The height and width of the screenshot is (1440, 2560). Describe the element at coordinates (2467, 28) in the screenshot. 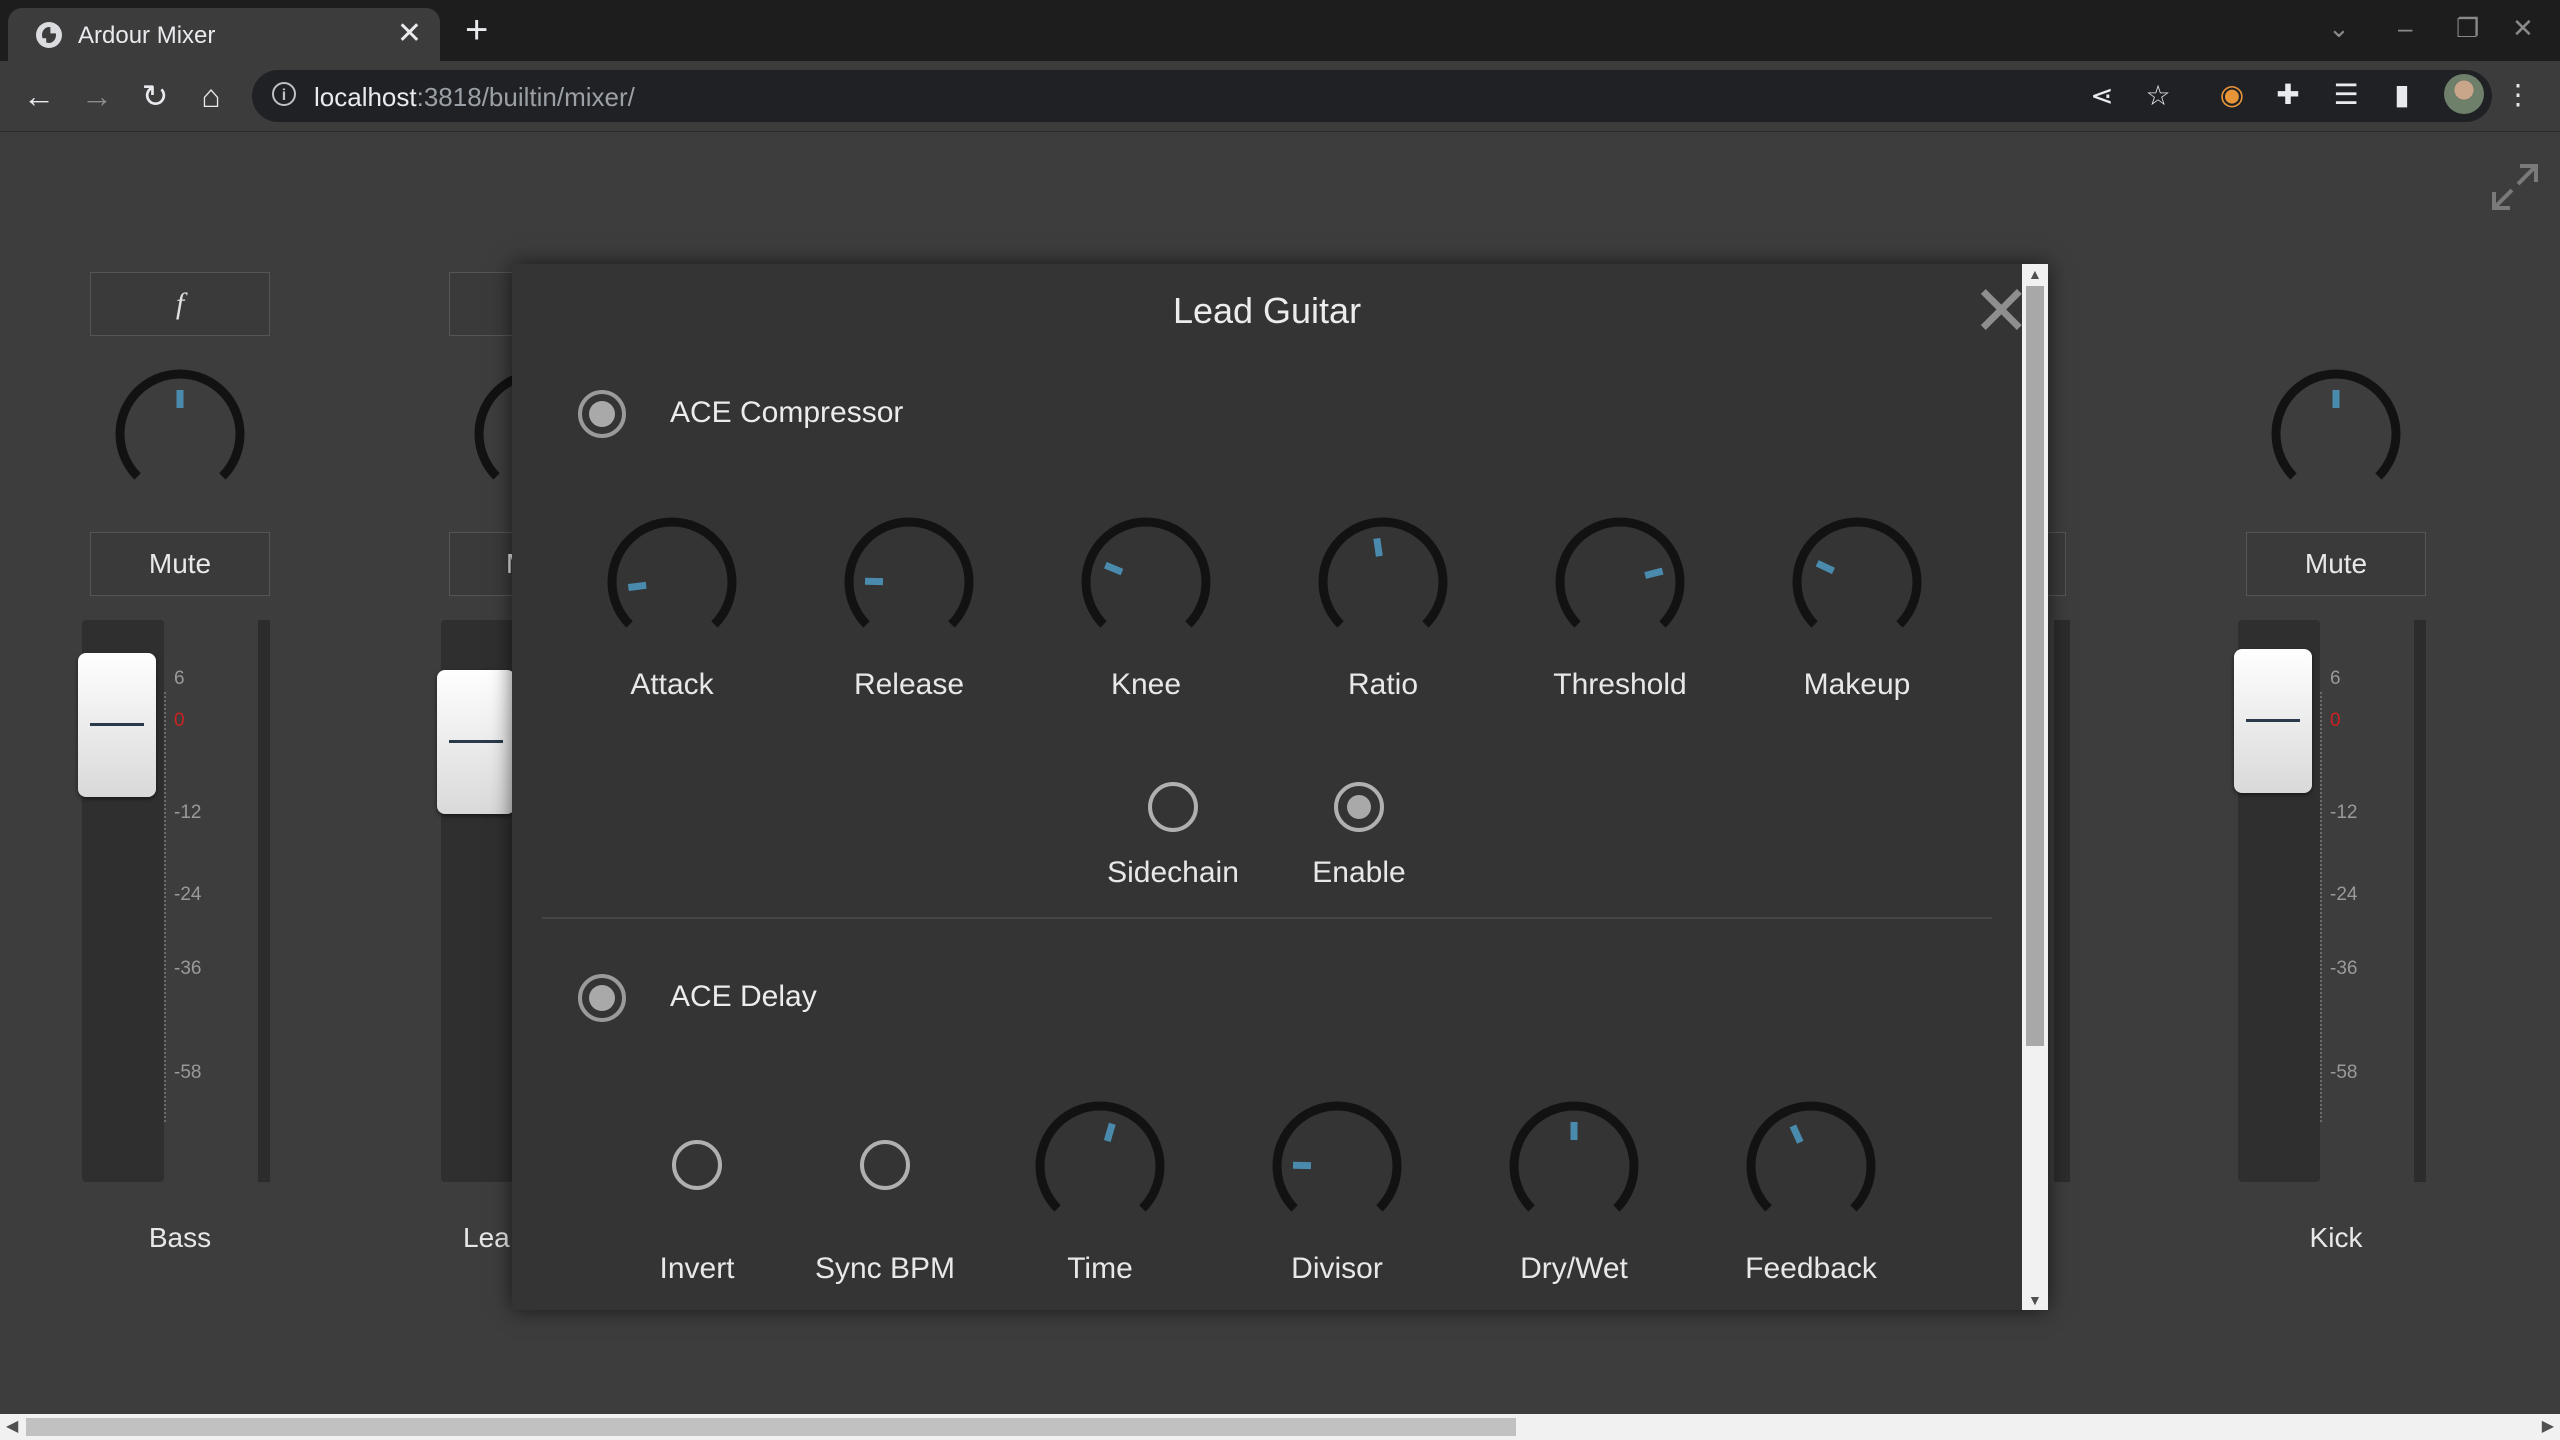

I see `restore-icon: ❐` at that location.